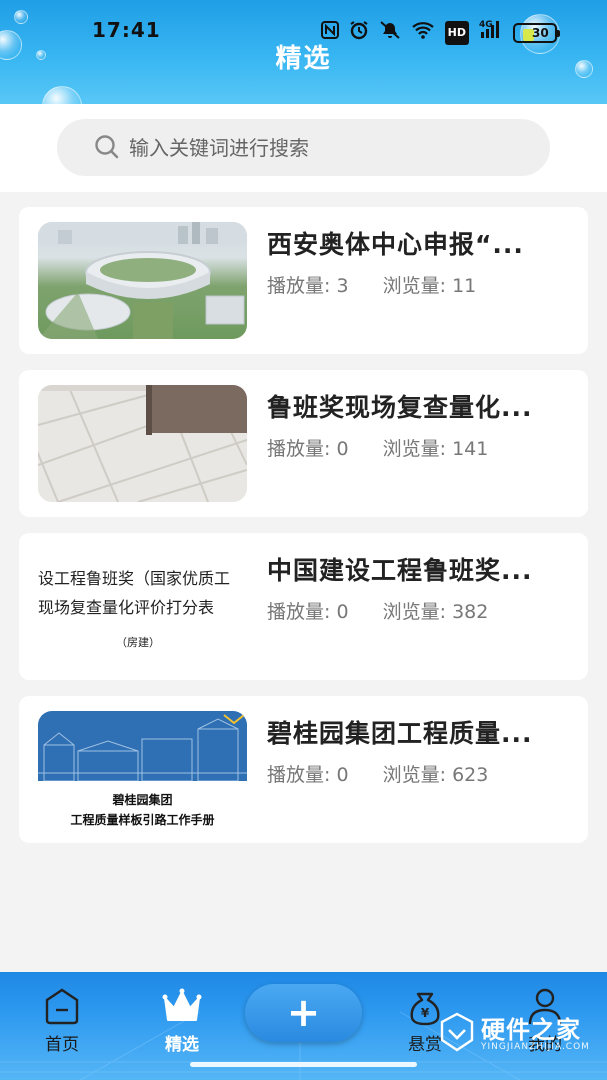 Image resolution: width=607 pixels, height=1080 pixels. What do you see at coordinates (142, 820) in the screenshot?
I see `thumb-book-line: 工程质量样板引路工作手册` at bounding box center [142, 820].